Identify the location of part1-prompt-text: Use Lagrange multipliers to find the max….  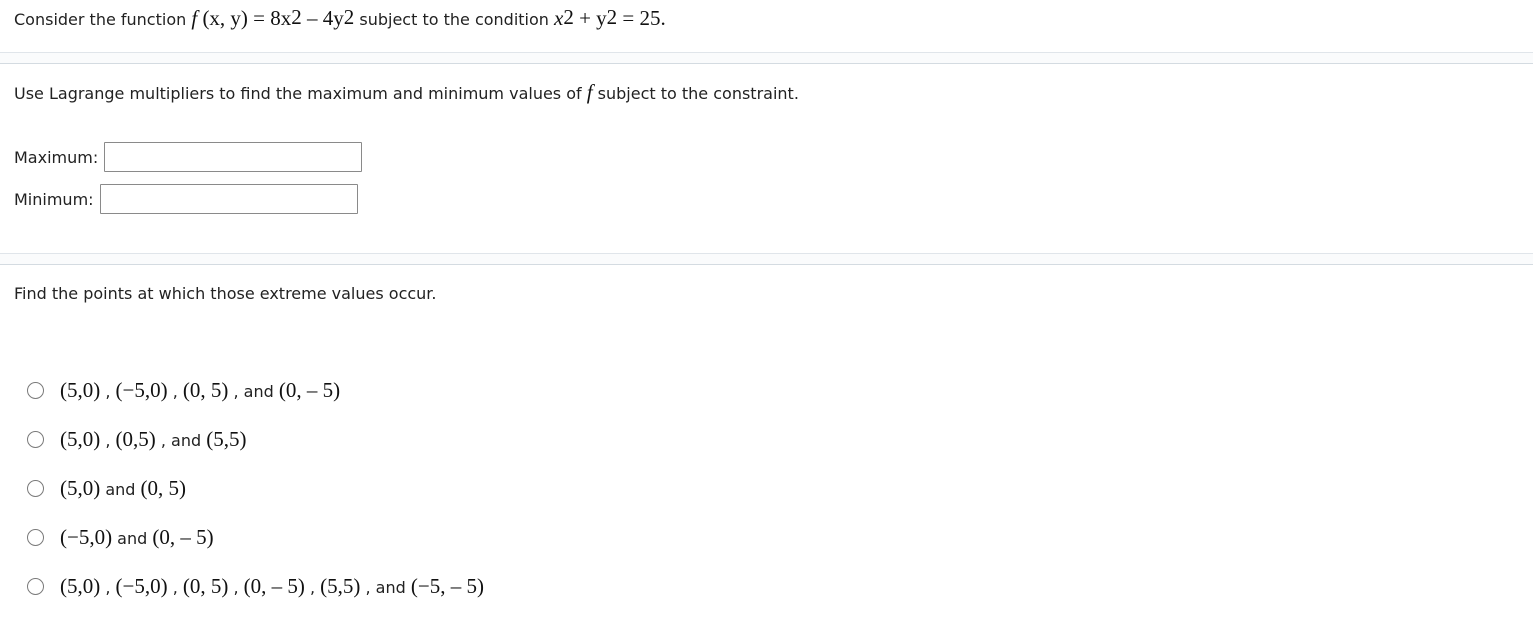
(300, 93).